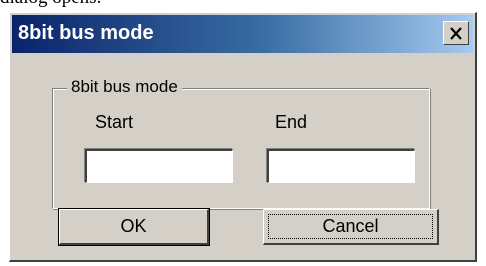 This screenshot has width=486, height=266. What do you see at coordinates (341, 166) in the screenshot?
I see `end-input` at bounding box center [341, 166].